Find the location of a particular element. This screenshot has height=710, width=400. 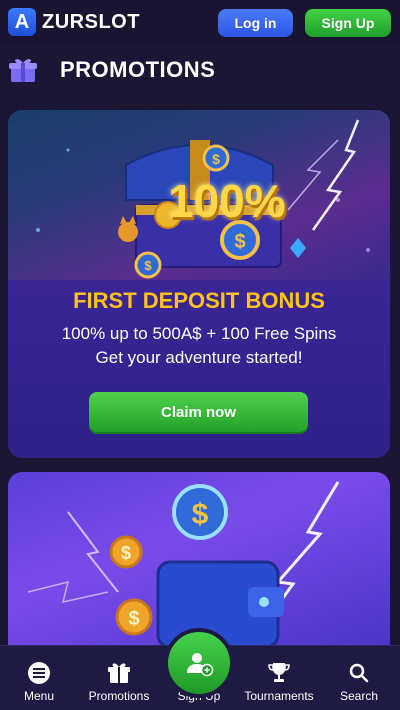

page-title: PROMOTIONS is located at coordinates (138, 69).